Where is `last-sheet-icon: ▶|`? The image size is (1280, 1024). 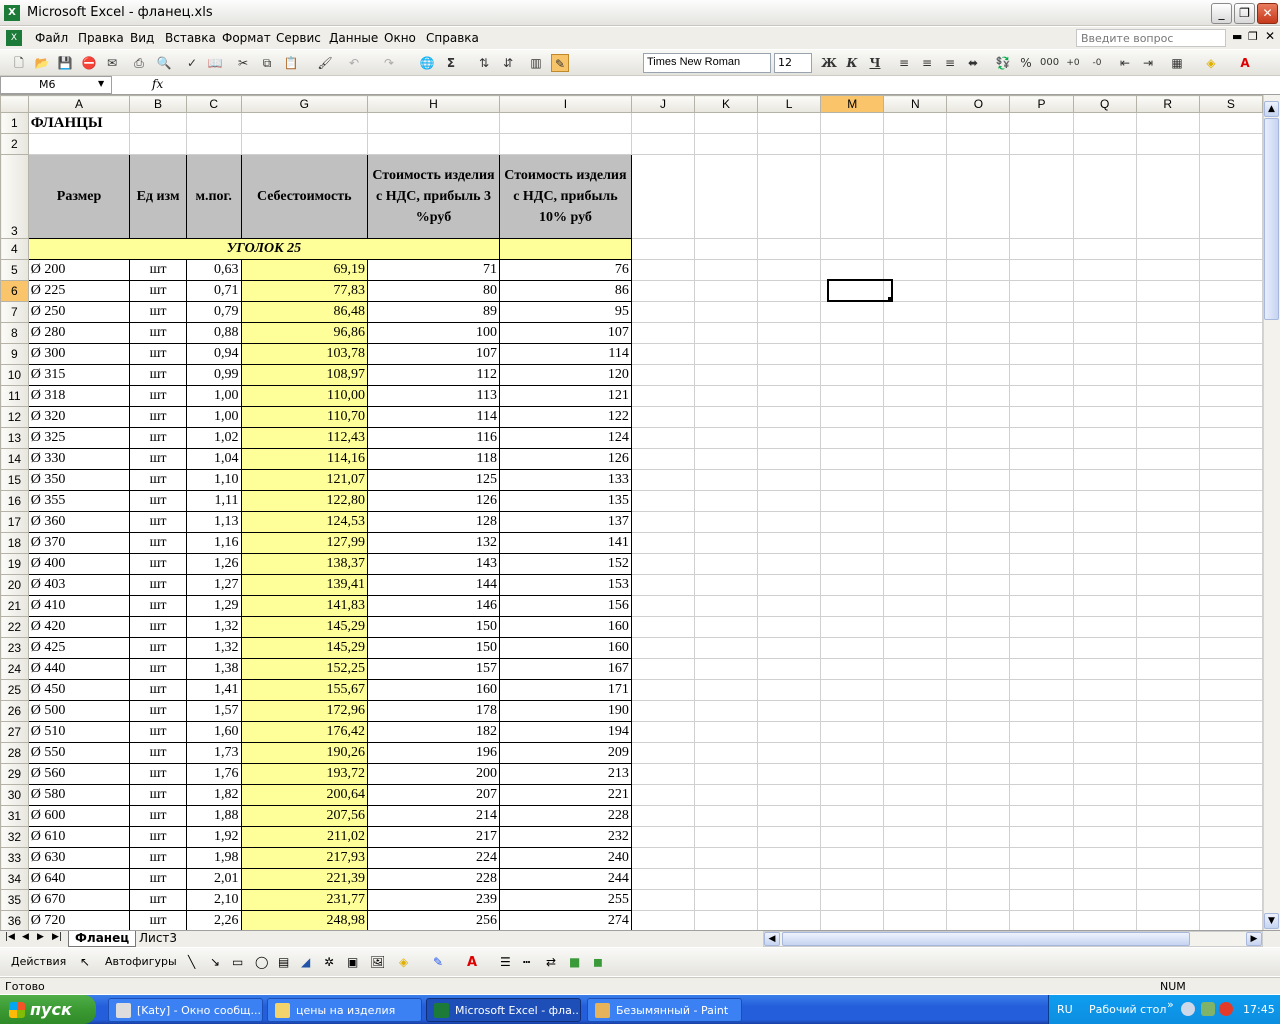 last-sheet-icon: ▶| is located at coordinates (57, 937).